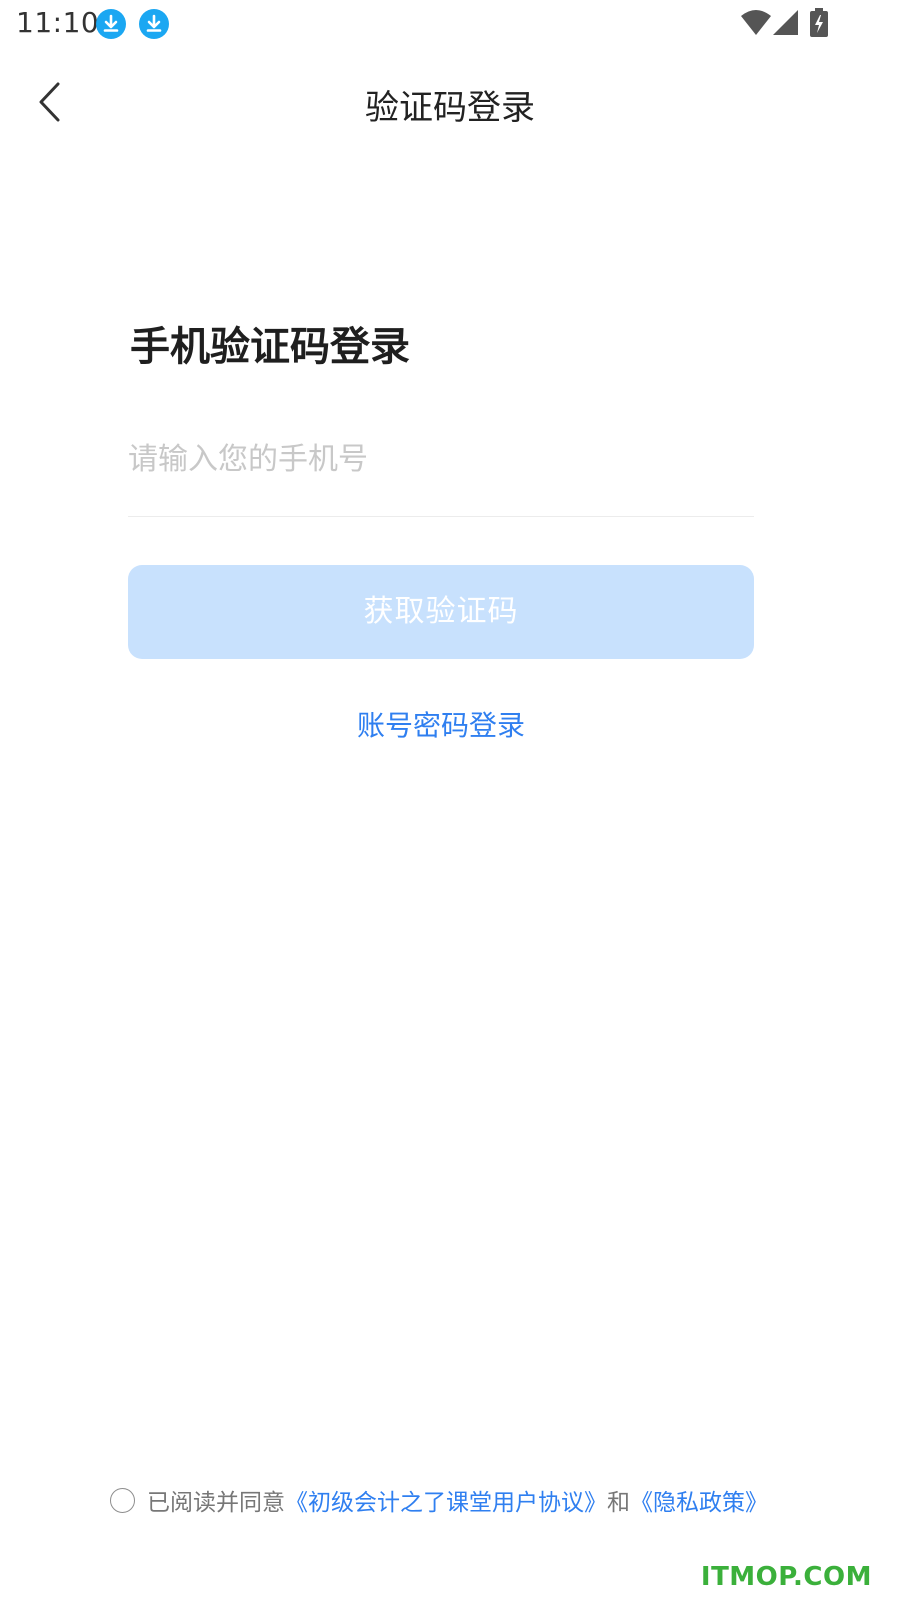 The height and width of the screenshot is (1600, 900). Describe the element at coordinates (441, 724) in the screenshot. I see `password-login-link: 账号密码登录` at that location.